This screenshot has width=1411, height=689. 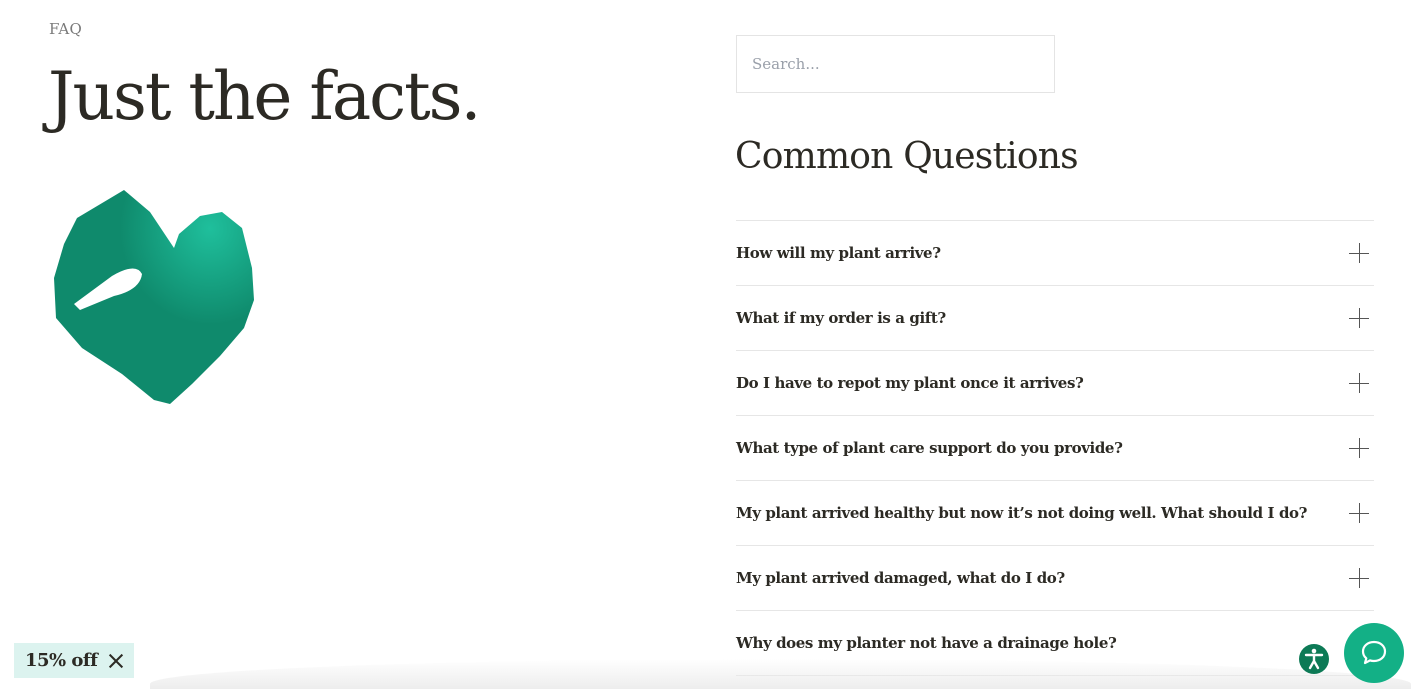 I want to click on faq-question: My plant arrived damaged, what do I do?, so click(x=900, y=578).